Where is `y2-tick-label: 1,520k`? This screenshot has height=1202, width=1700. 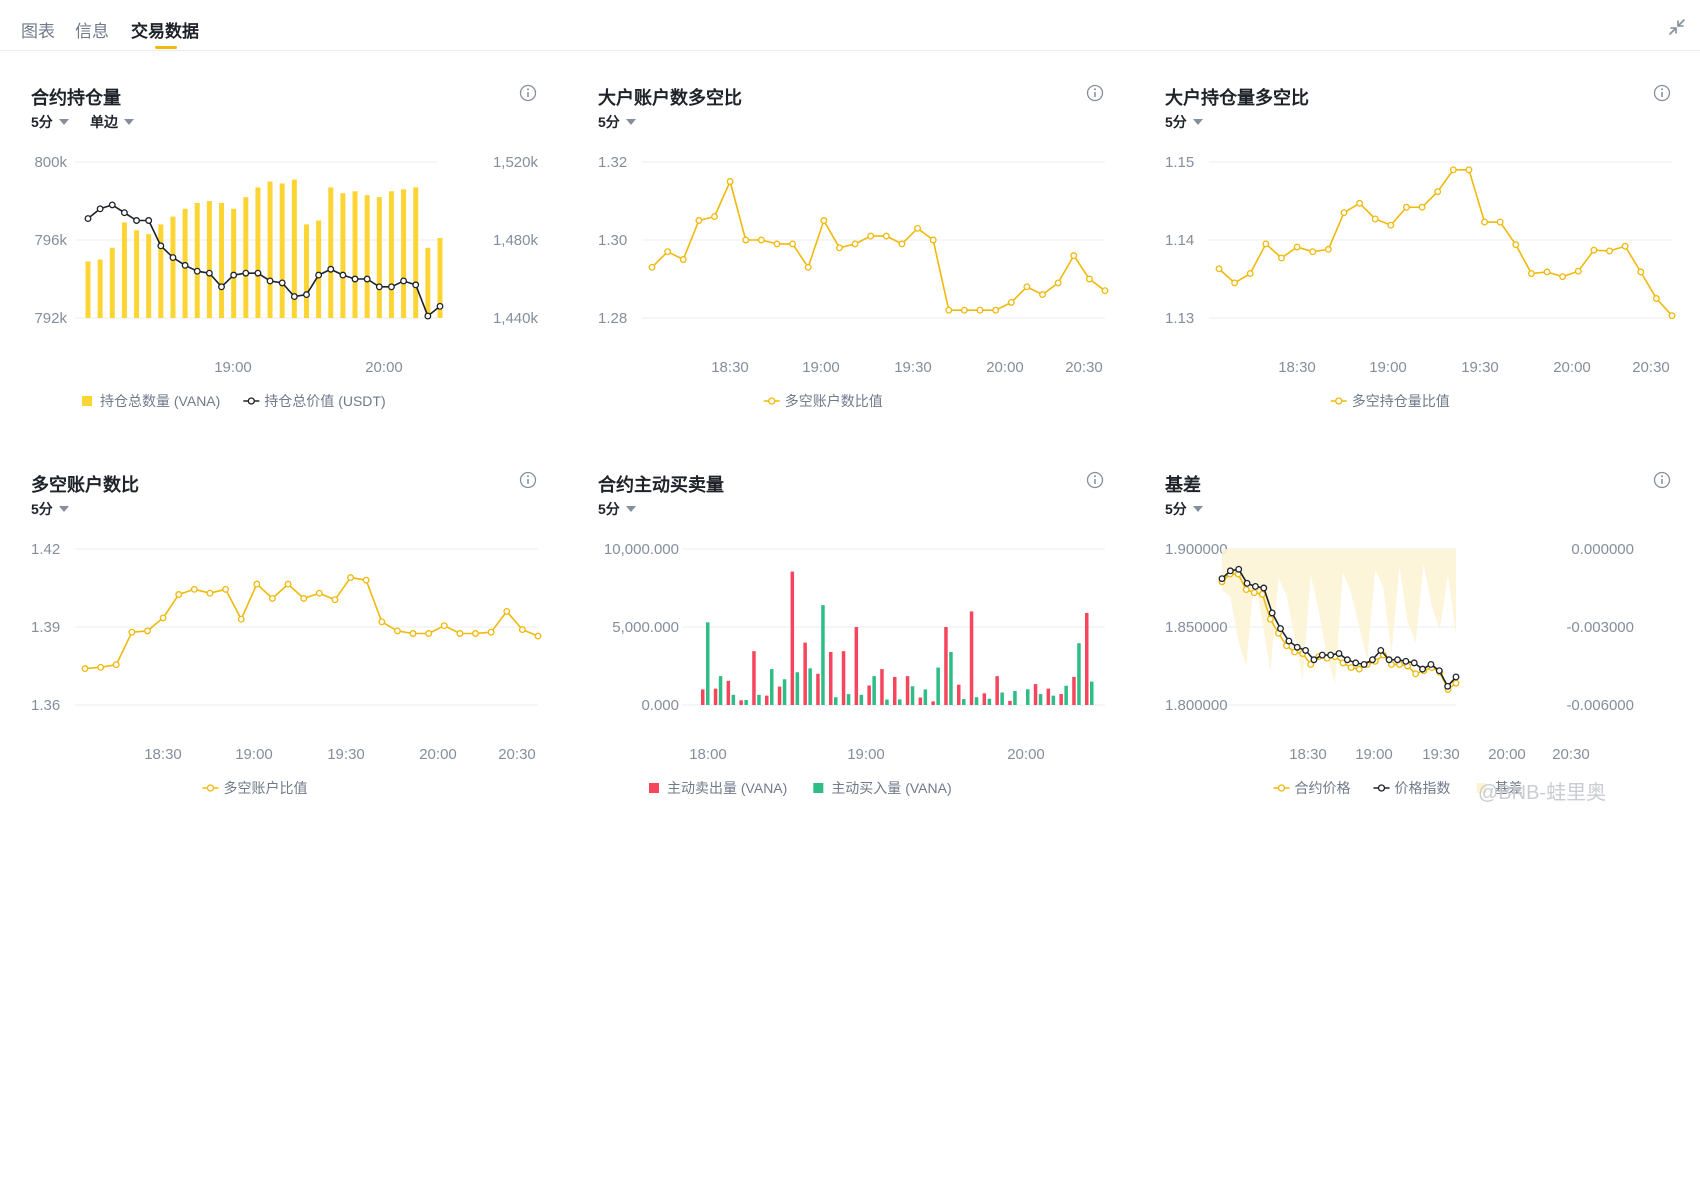 y2-tick-label: 1,520k is located at coordinates (516, 162).